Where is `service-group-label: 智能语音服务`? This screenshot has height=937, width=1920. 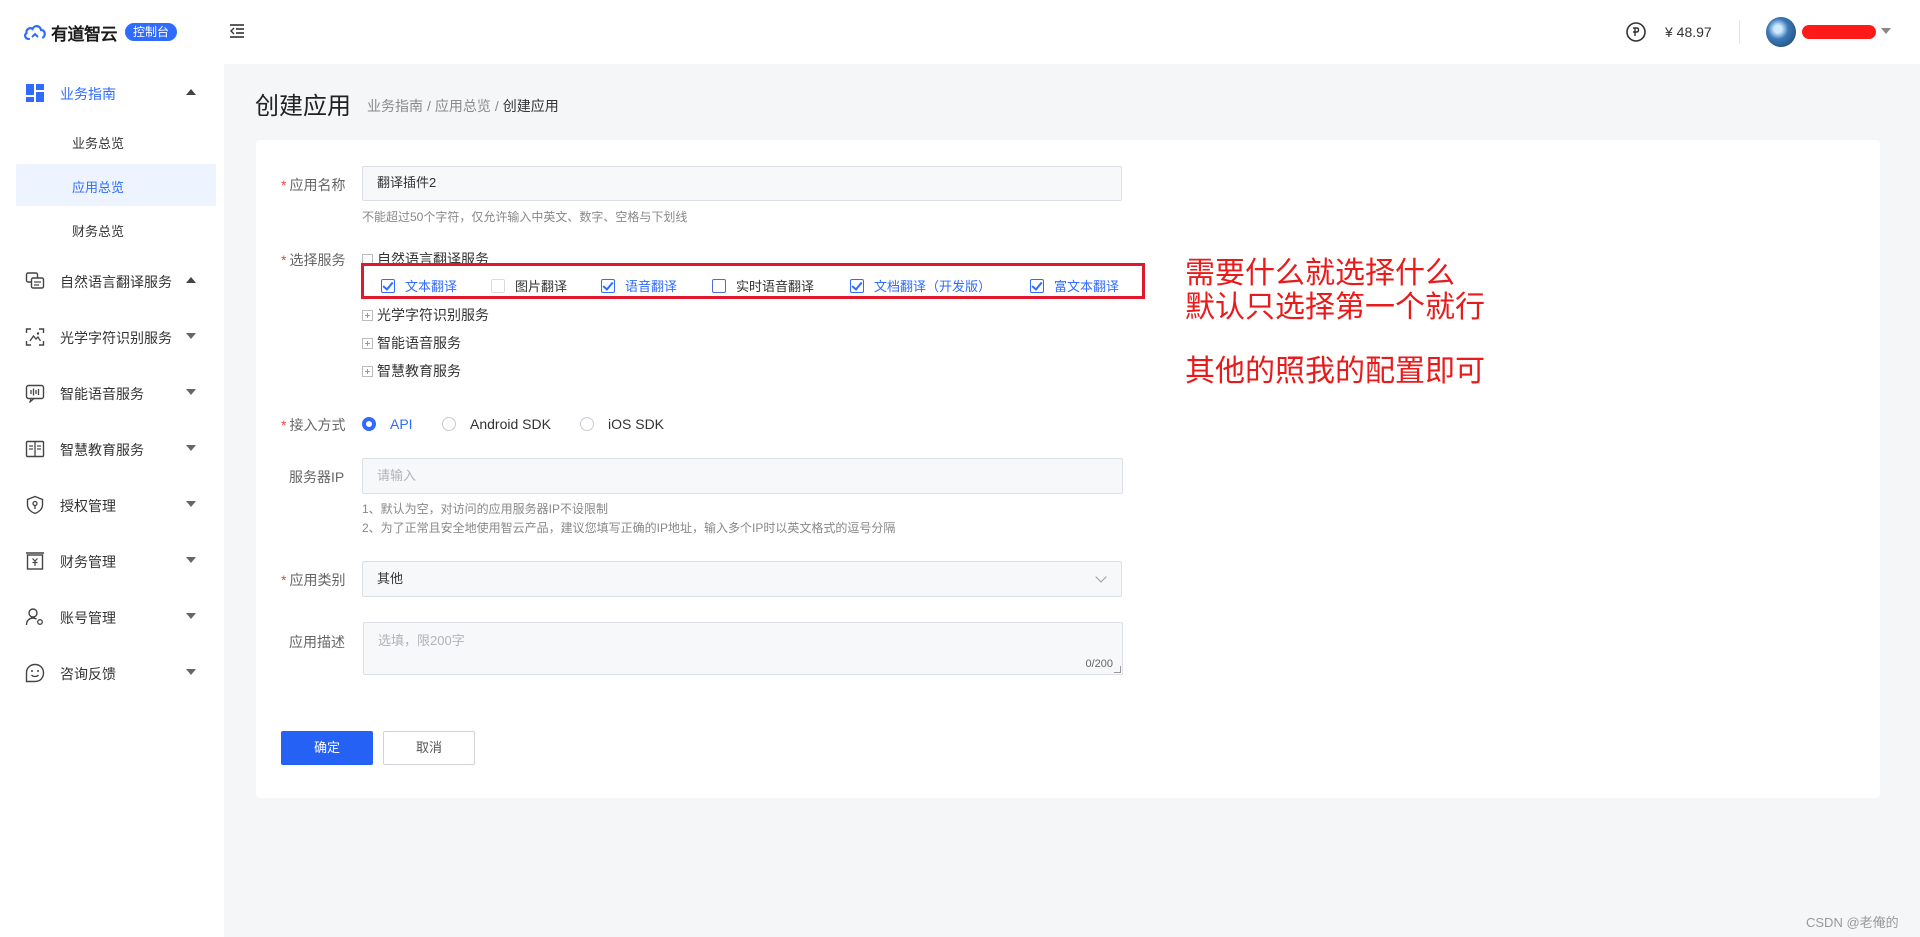 service-group-label: 智能语音服务 is located at coordinates (419, 343).